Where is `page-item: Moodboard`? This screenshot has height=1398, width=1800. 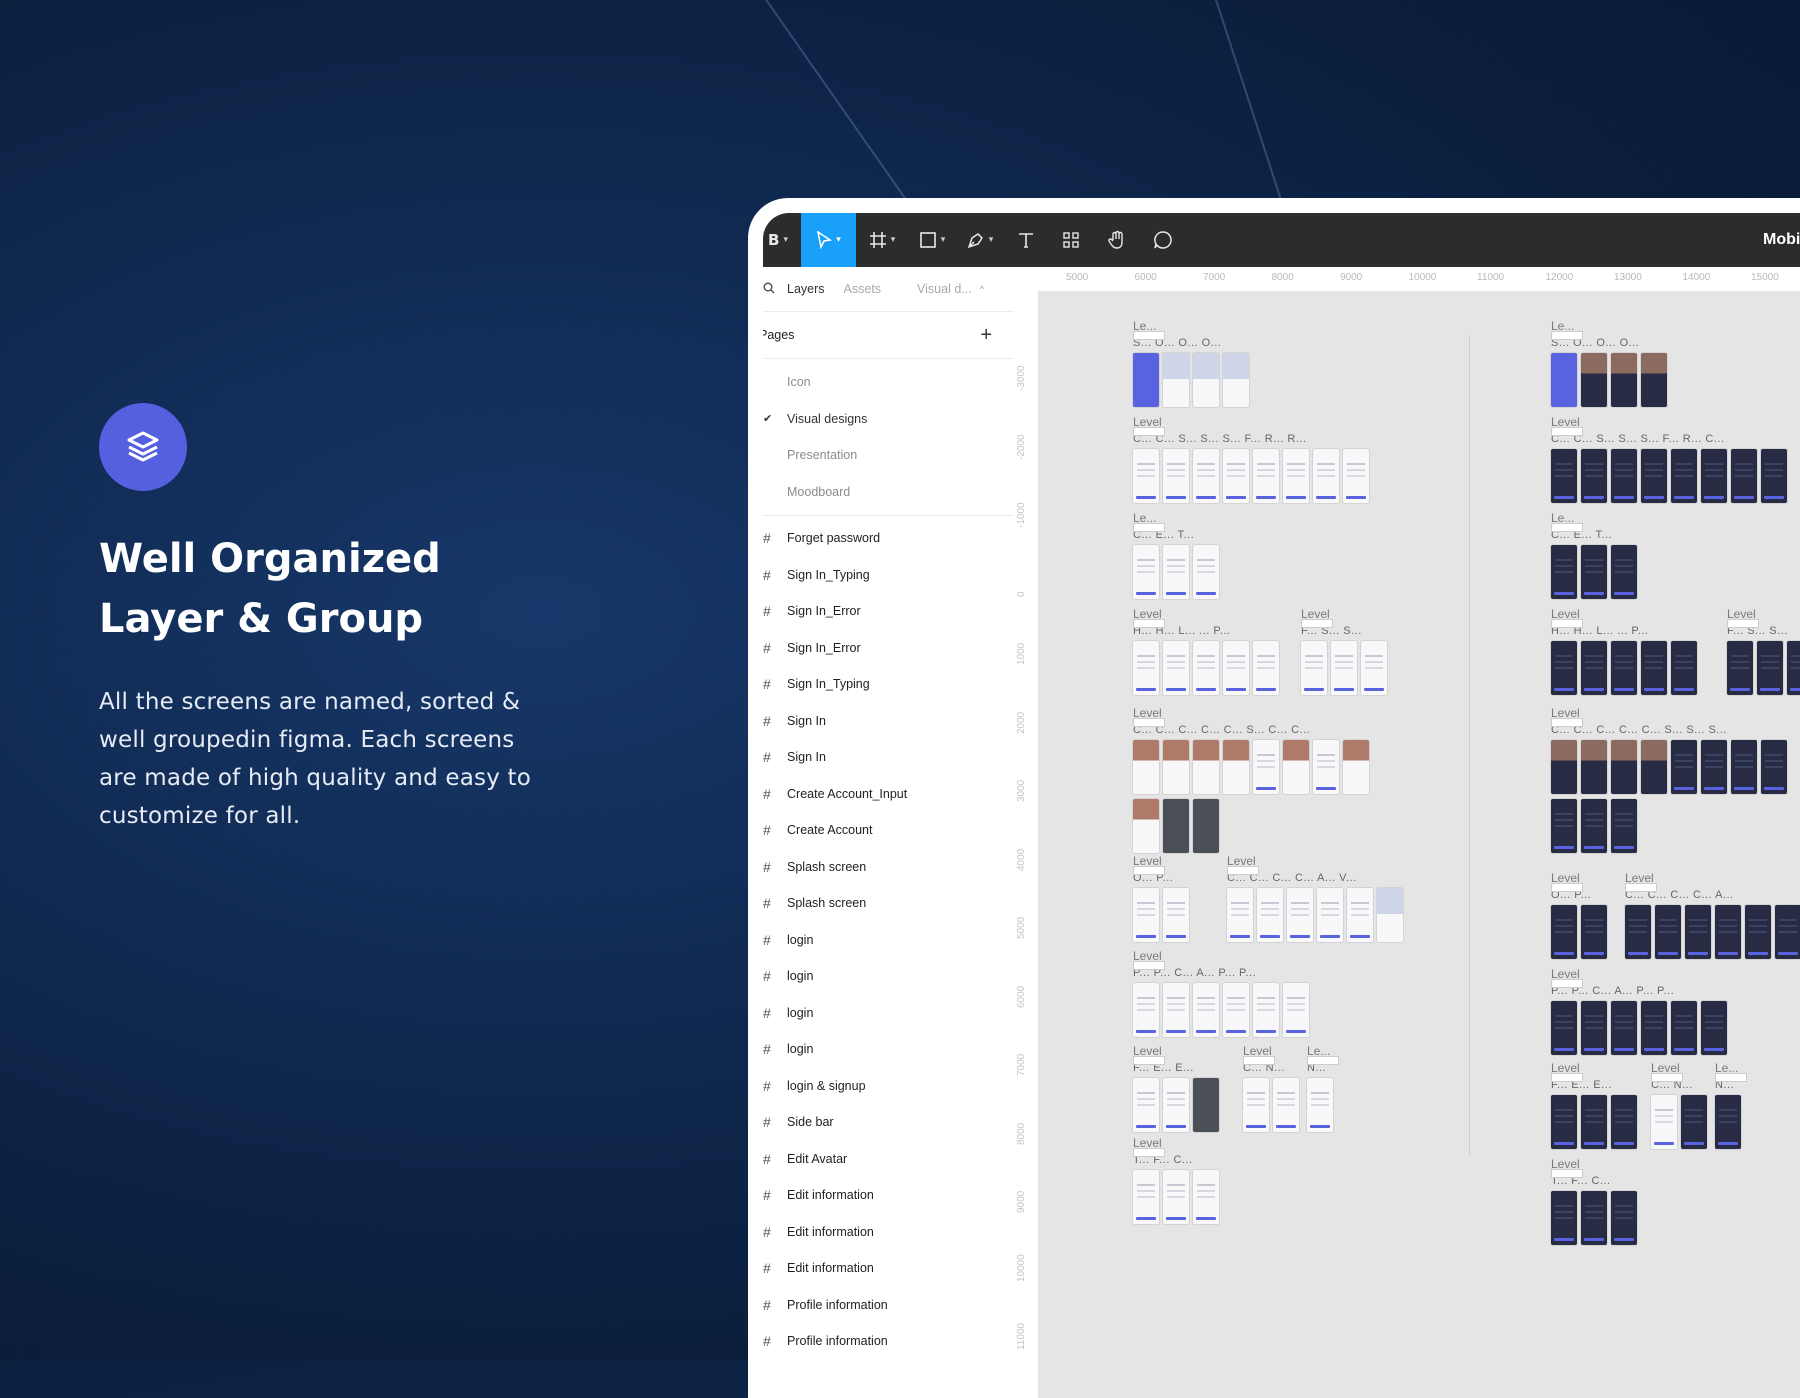
page-item: Moodboard is located at coordinates (888, 492).